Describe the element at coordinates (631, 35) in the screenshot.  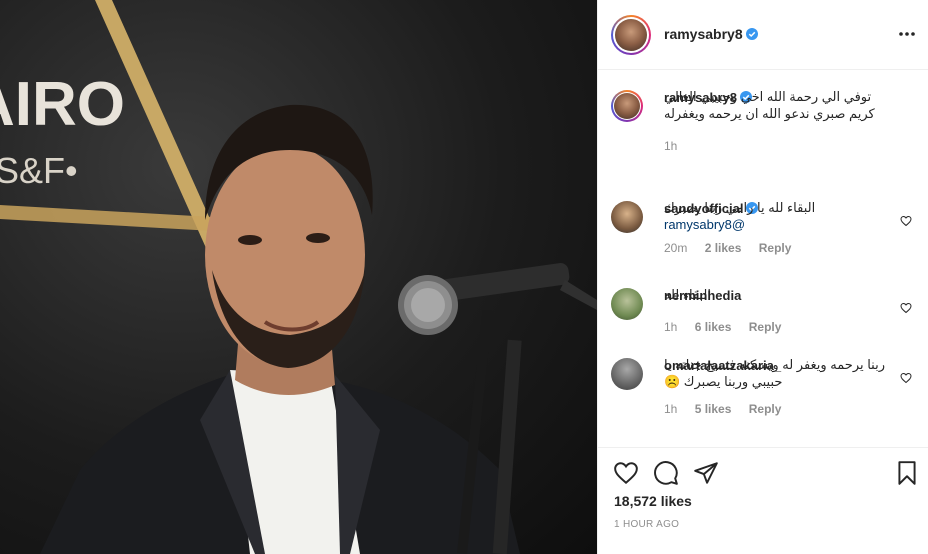
I see `author-avatar` at that location.